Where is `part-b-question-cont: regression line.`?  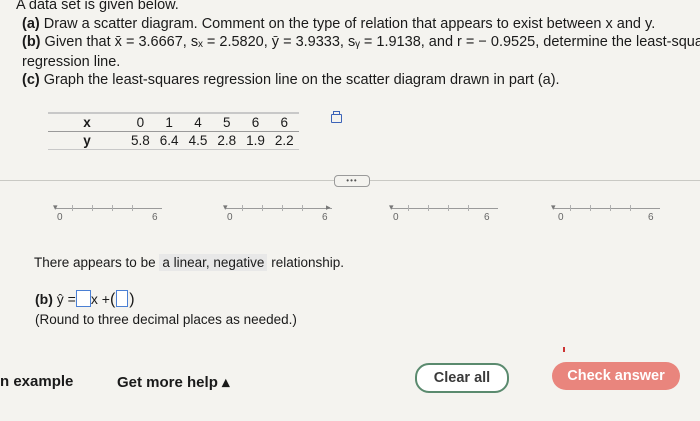 part-b-question-cont: regression line. is located at coordinates (71, 62).